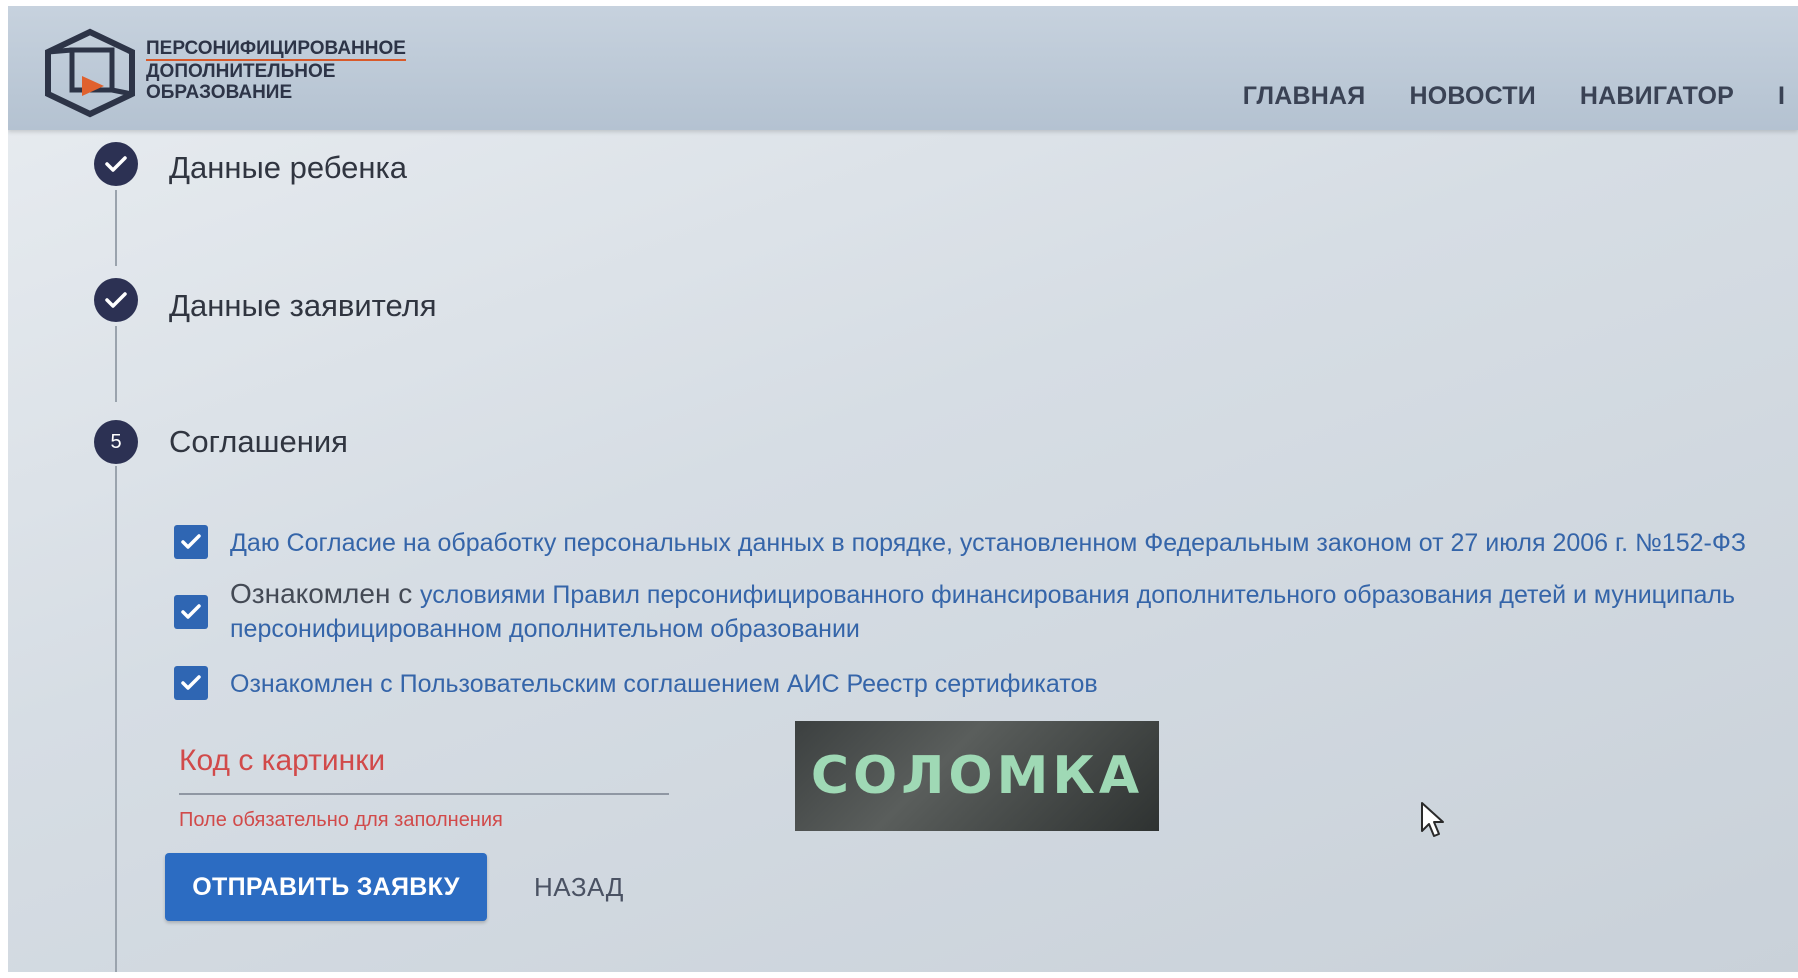  I want to click on mouse-cursor-icon, so click(1432, 819).